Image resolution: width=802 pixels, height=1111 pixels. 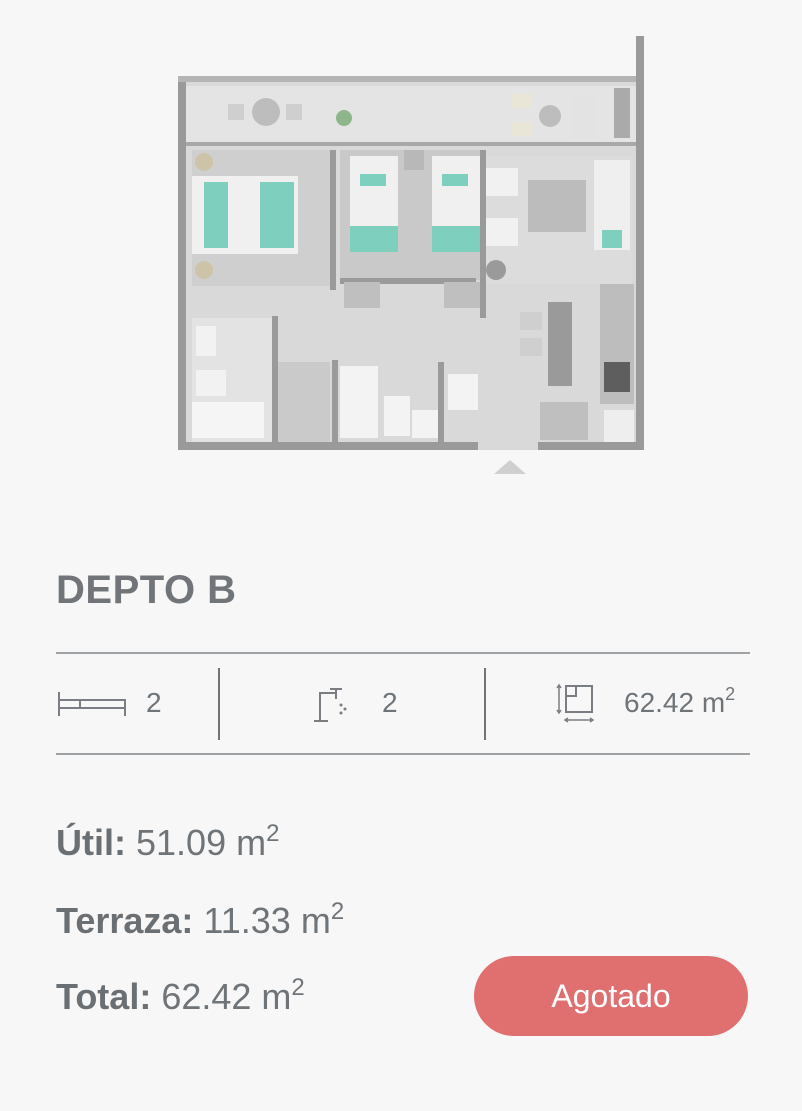 I want to click on bed-icon, so click(x=92, y=703).